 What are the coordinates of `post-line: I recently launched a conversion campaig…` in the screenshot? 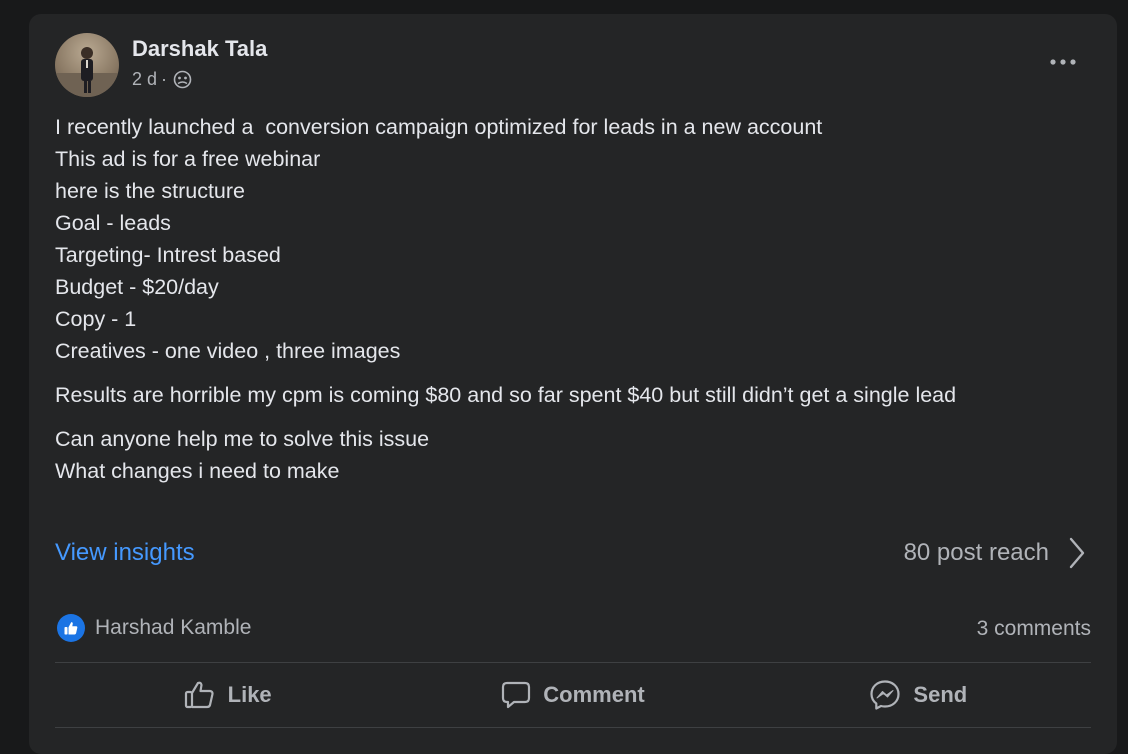 It's located at (439, 127).